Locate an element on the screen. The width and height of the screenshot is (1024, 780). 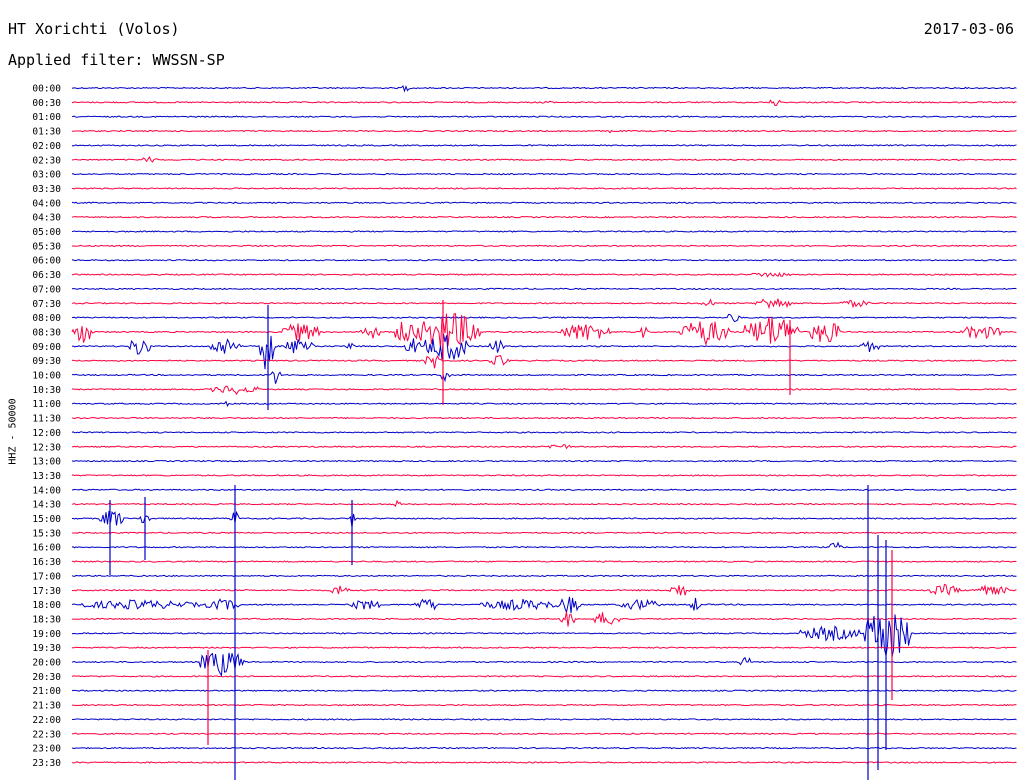
row-time-label: 05:00 is located at coordinates (46, 232).